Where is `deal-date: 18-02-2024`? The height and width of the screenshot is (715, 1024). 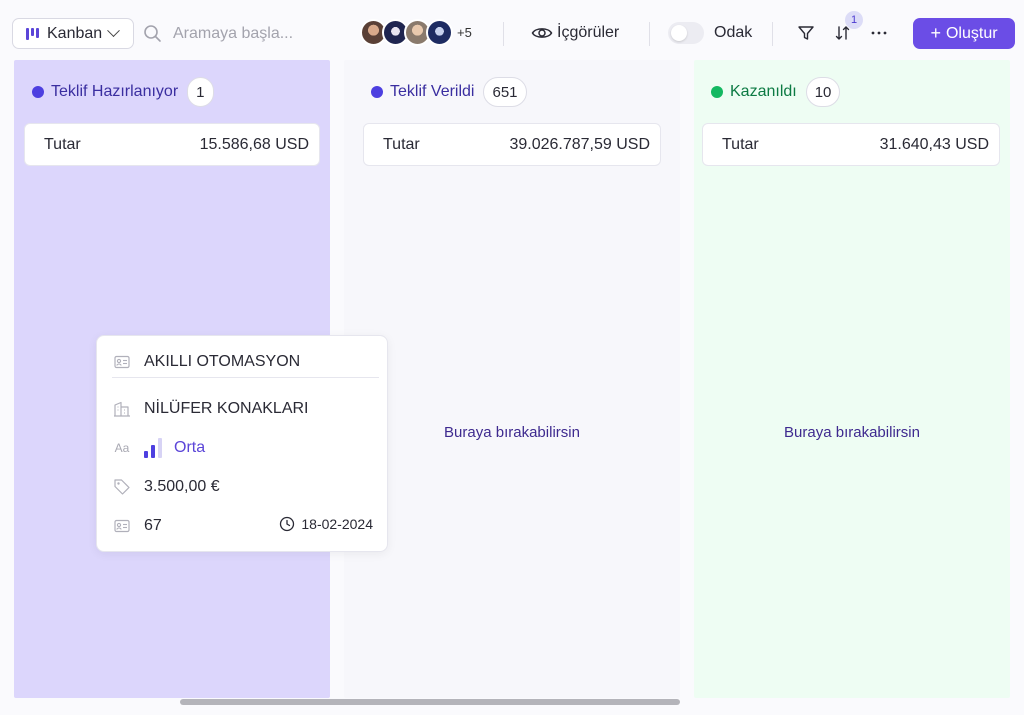
deal-date: 18-02-2024 is located at coordinates (326, 524).